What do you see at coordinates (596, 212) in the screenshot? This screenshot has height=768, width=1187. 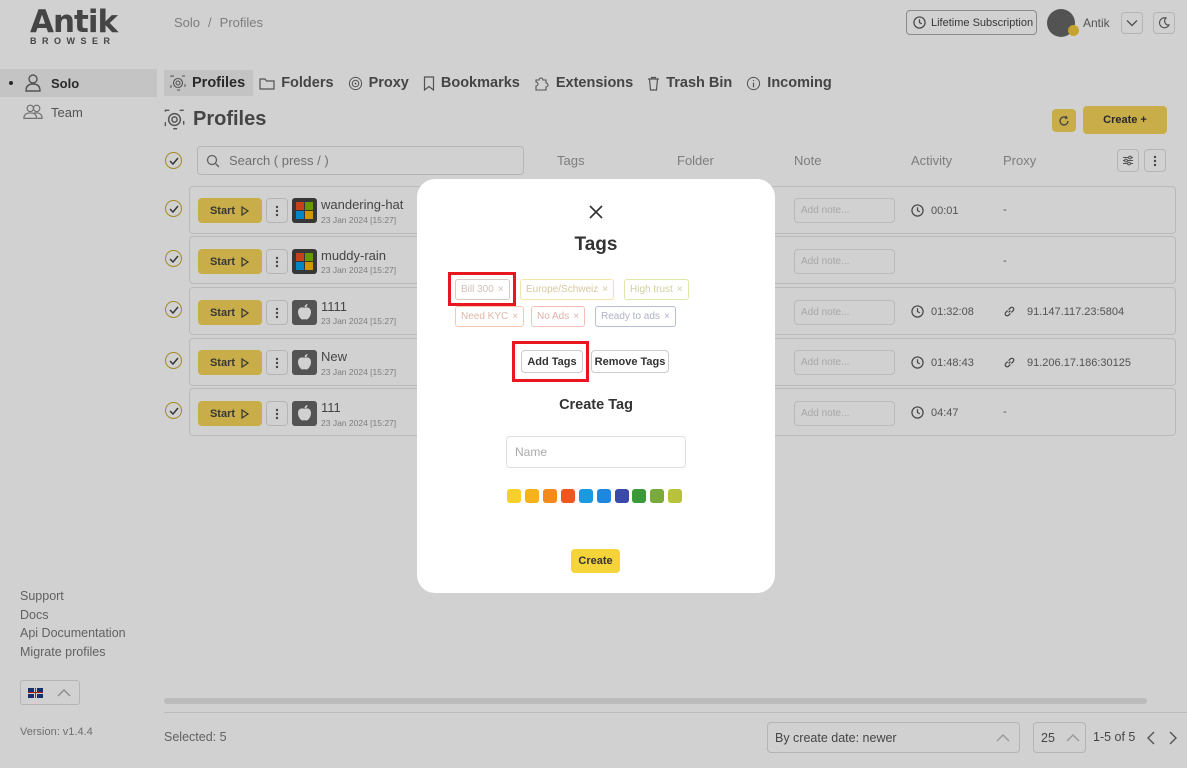 I see `close-icon` at bounding box center [596, 212].